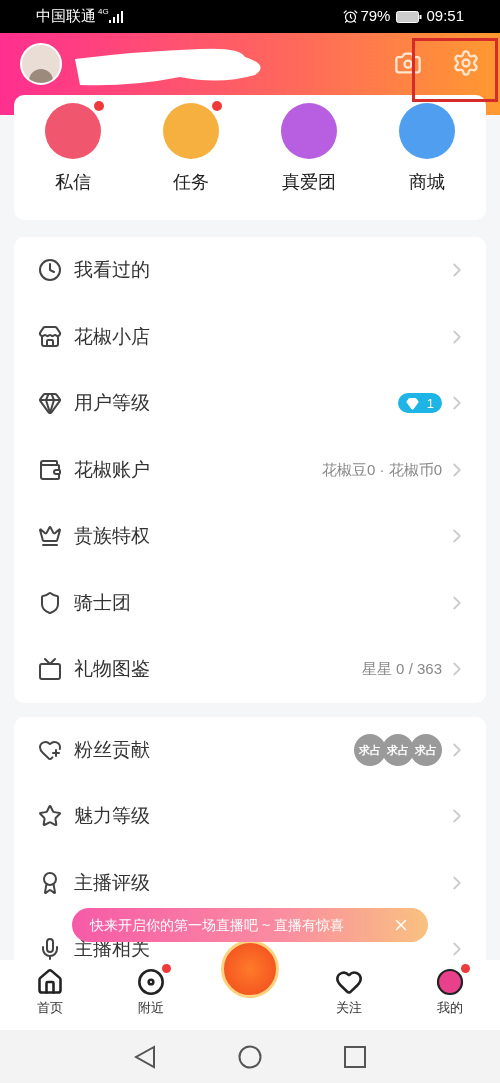 Image resolution: width=500 pixels, height=1083 pixels. Describe the element at coordinates (112, 669) in the screenshot. I see `row-label: 礼物图鉴` at that location.